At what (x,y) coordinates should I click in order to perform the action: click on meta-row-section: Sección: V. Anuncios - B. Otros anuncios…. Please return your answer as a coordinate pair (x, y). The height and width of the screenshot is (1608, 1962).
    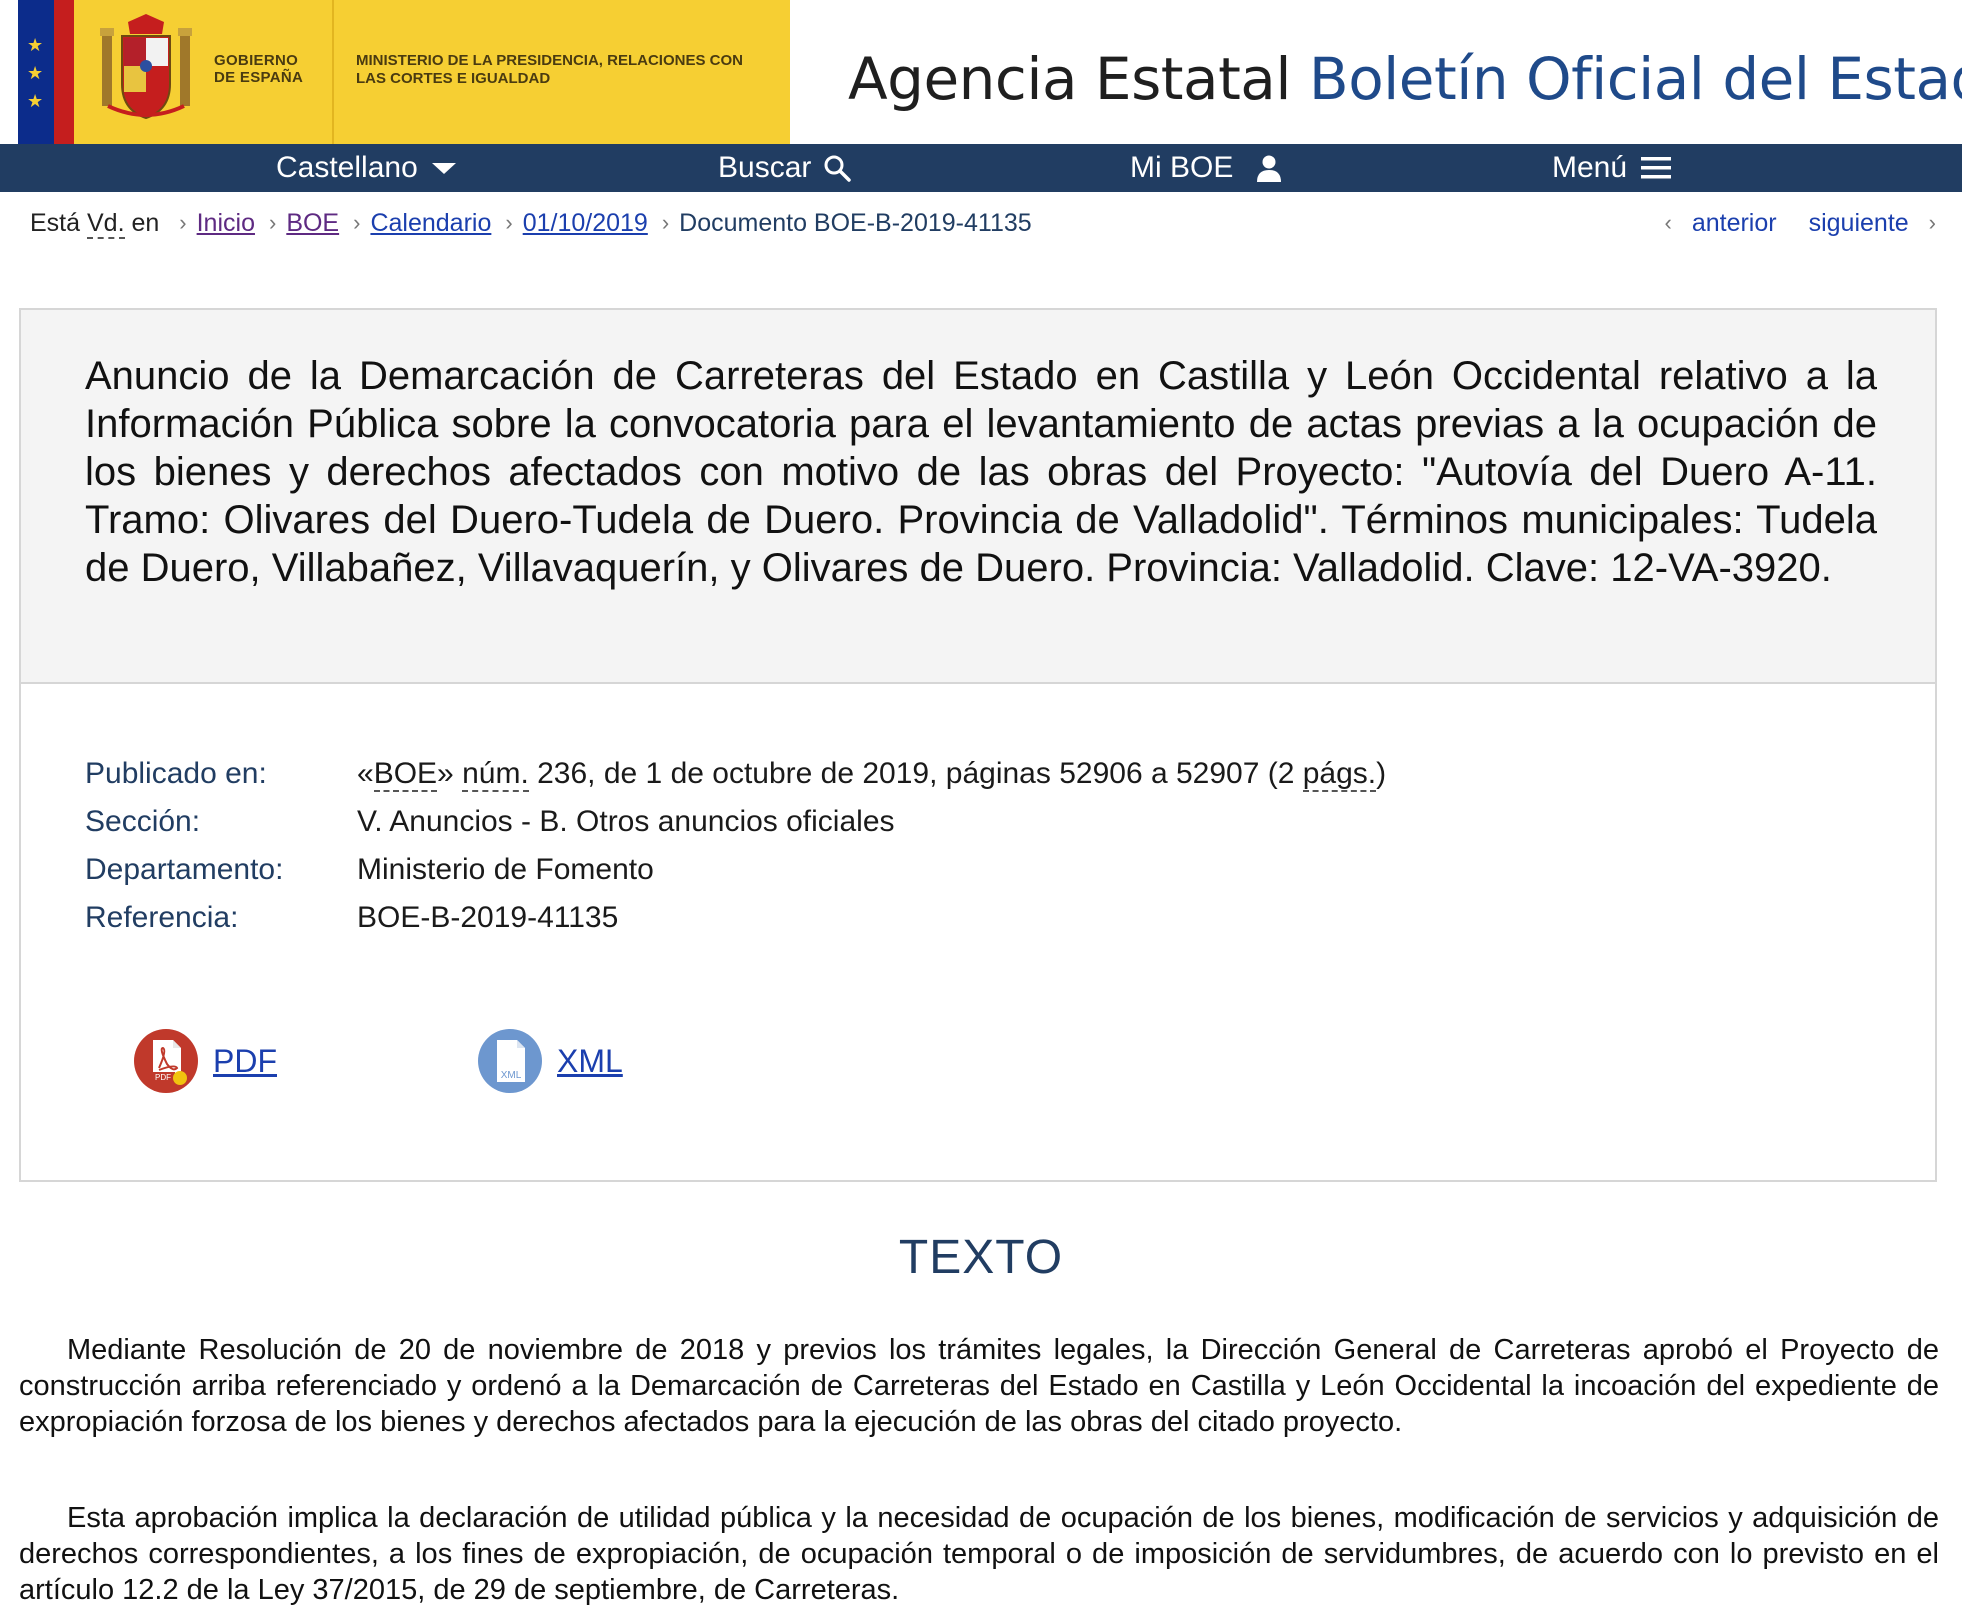
    Looking at the image, I should click on (735, 822).